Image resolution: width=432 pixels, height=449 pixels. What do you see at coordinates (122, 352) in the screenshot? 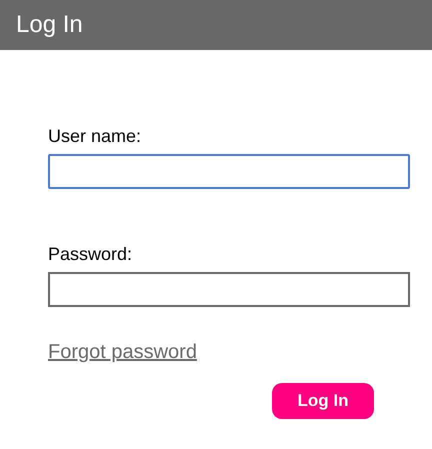
I see `forgot-password-link: Forgot password` at bounding box center [122, 352].